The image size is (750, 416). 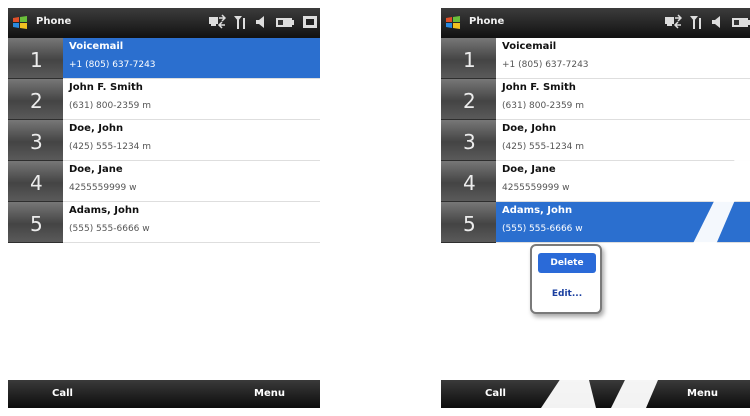 What do you see at coordinates (310, 22) in the screenshot?
I see `close-icon` at bounding box center [310, 22].